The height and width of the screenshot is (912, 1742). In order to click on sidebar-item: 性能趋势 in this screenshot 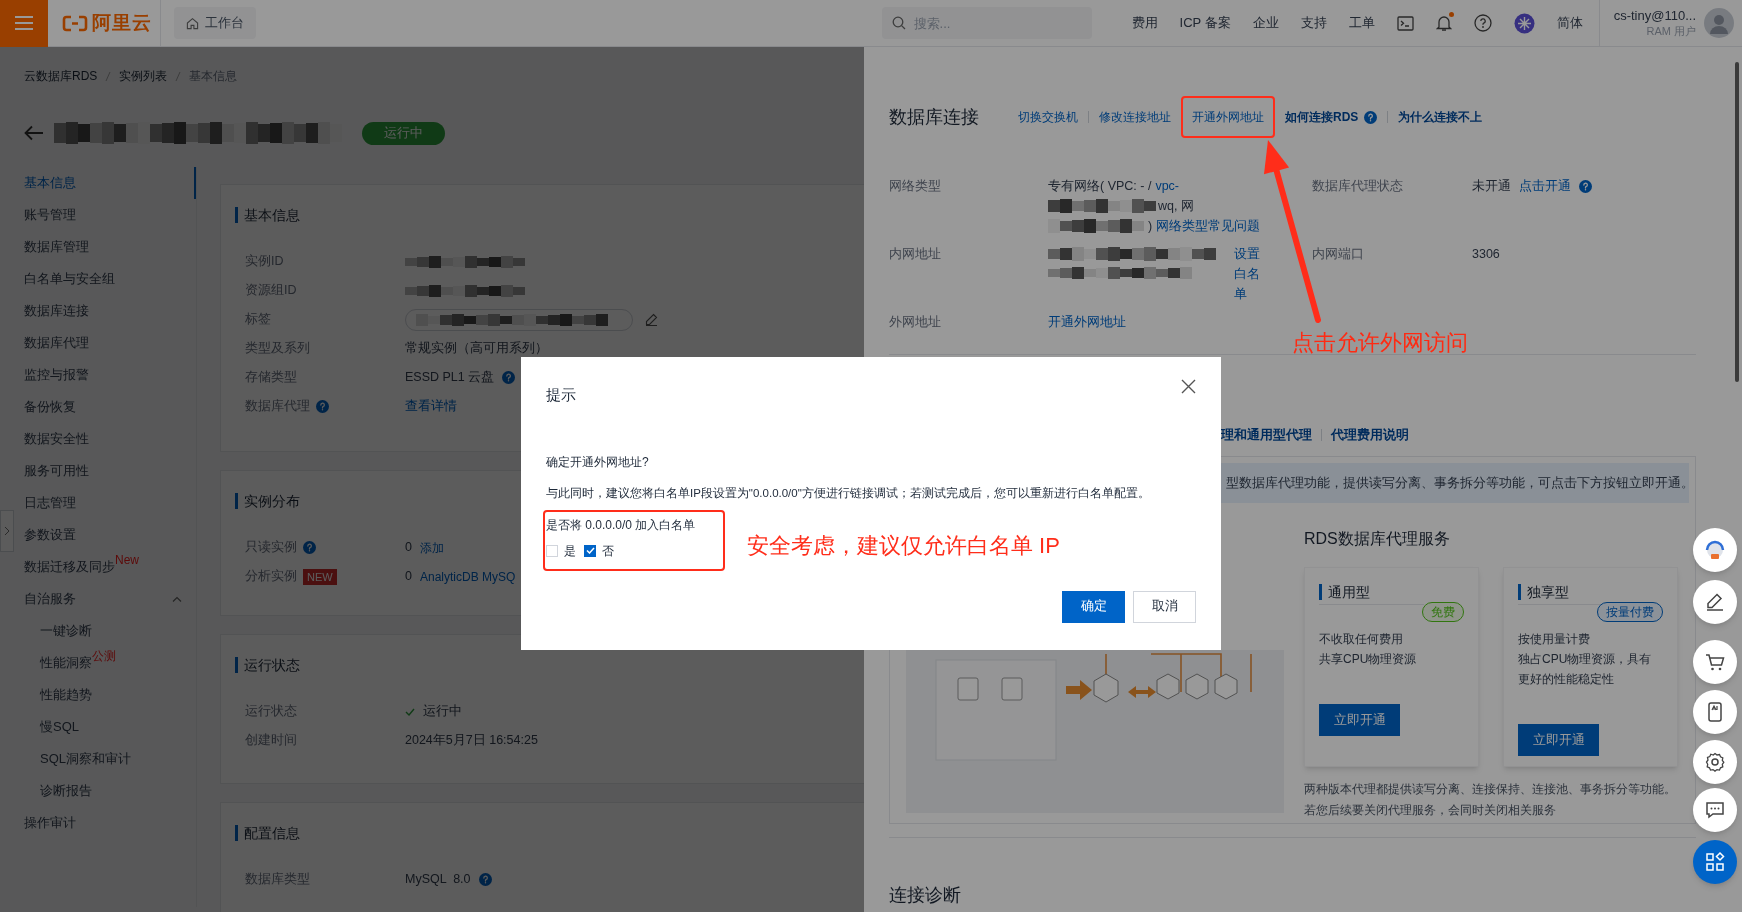, I will do `click(106, 695)`.